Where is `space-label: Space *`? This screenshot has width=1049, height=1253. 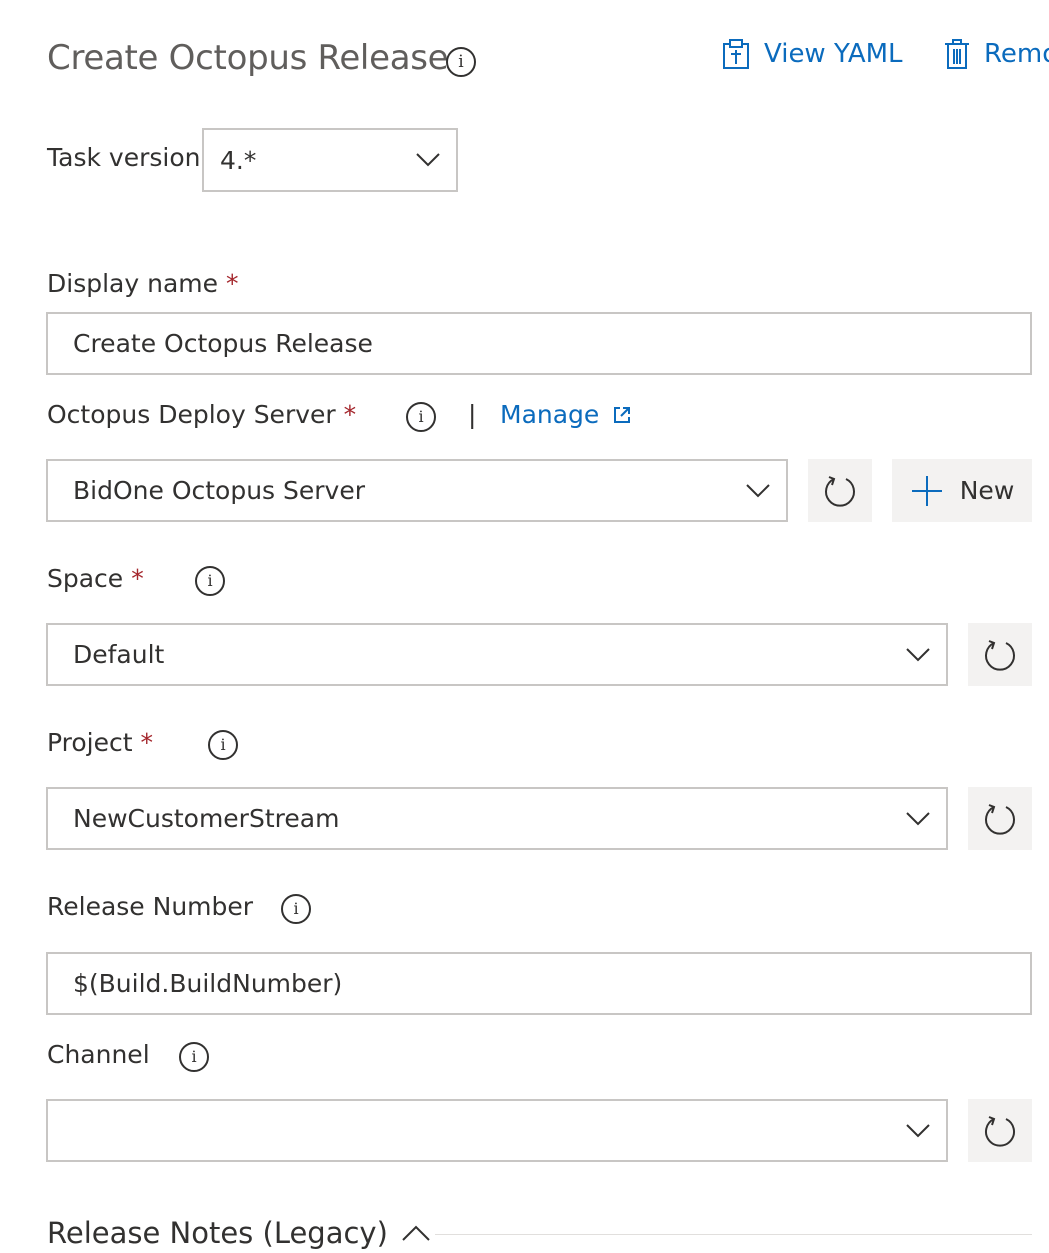 space-label: Space * is located at coordinates (95, 578).